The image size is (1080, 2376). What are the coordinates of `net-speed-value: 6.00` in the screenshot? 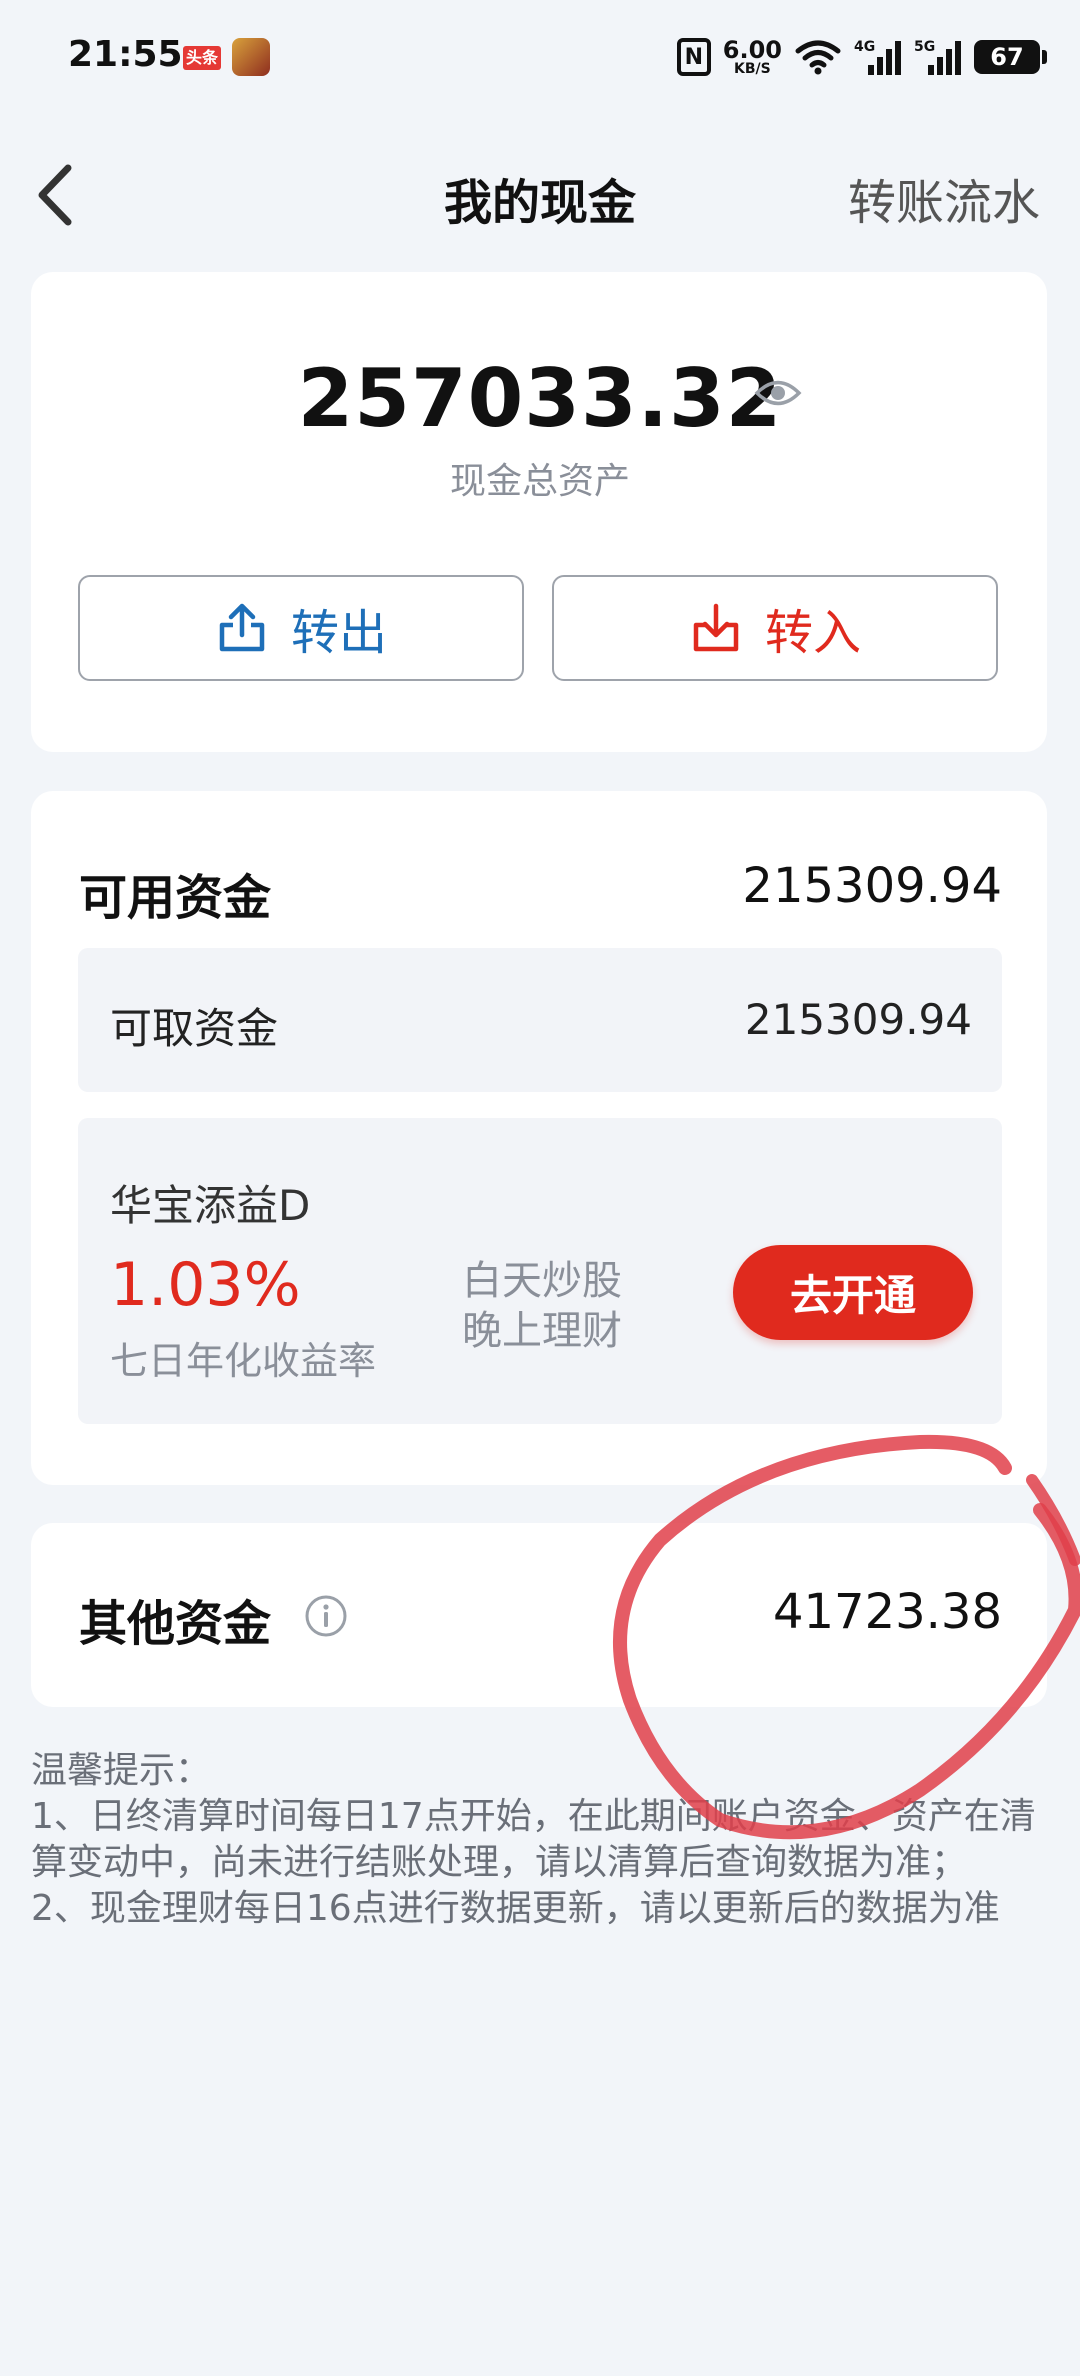 It's located at (752, 50).